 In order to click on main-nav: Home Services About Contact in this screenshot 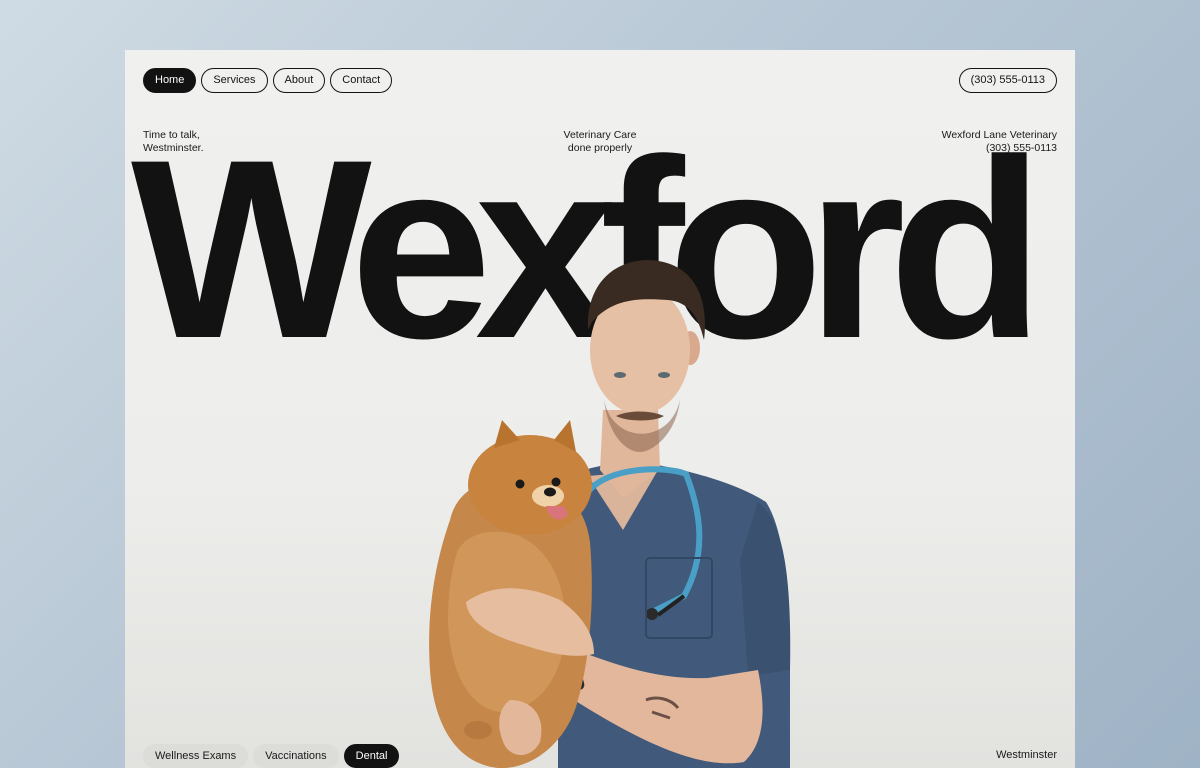, I will do `click(268, 80)`.